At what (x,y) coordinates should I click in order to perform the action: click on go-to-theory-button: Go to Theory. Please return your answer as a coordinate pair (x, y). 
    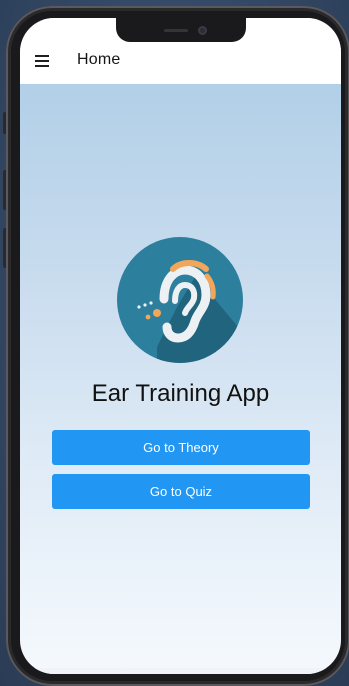
    Looking at the image, I should click on (181, 447).